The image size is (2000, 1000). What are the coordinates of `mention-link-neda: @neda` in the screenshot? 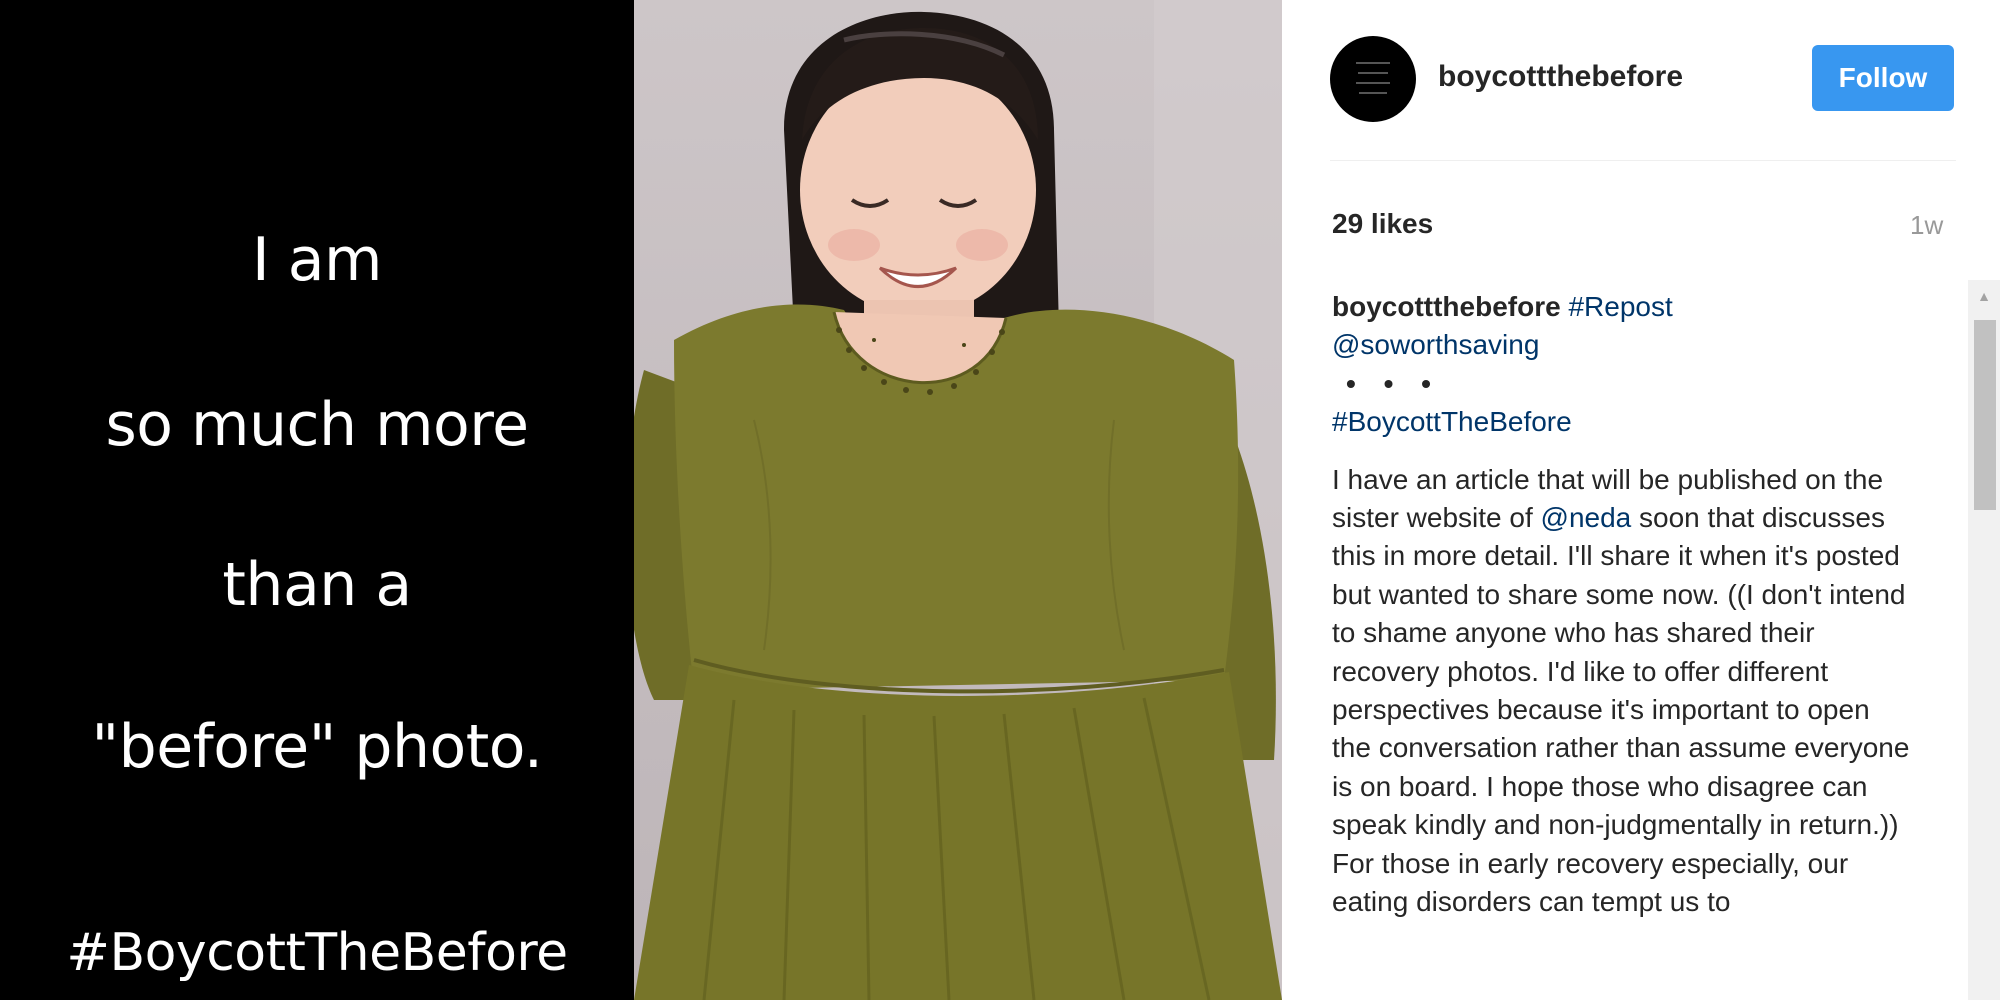 It's located at (1586, 517).